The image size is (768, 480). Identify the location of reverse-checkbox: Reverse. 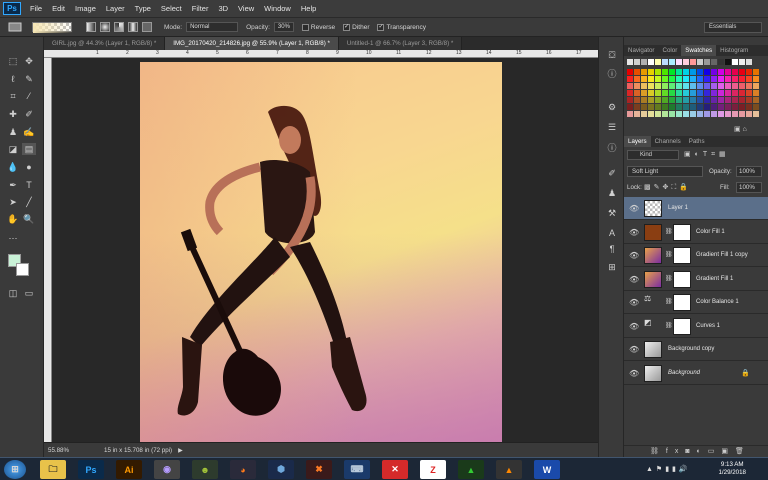
(314, 27).